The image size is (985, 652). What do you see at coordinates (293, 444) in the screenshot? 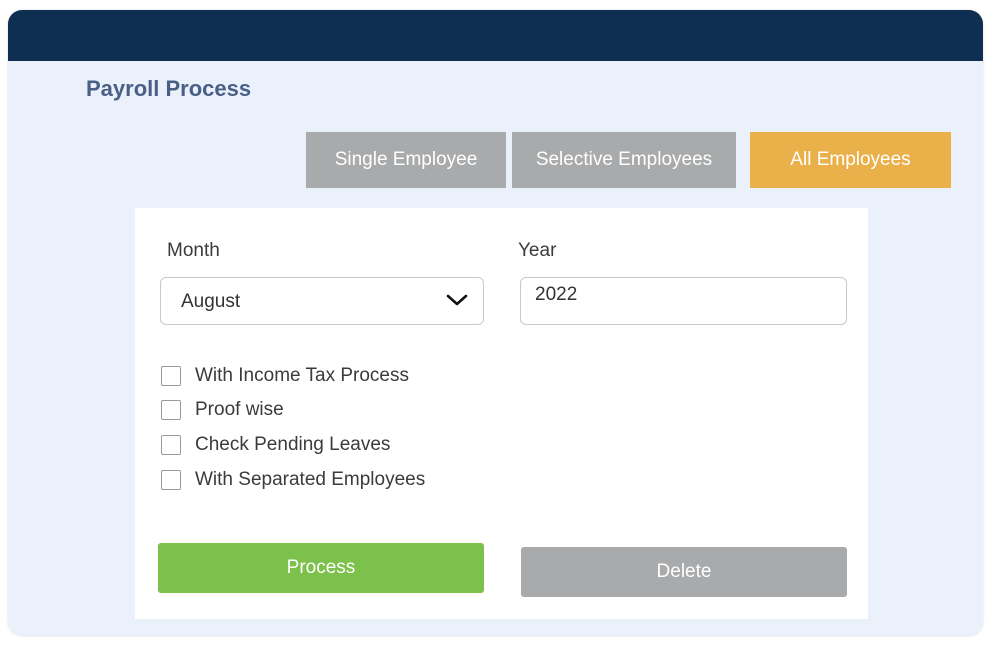
I see `checkbox-label: Check Pending Leaves` at bounding box center [293, 444].